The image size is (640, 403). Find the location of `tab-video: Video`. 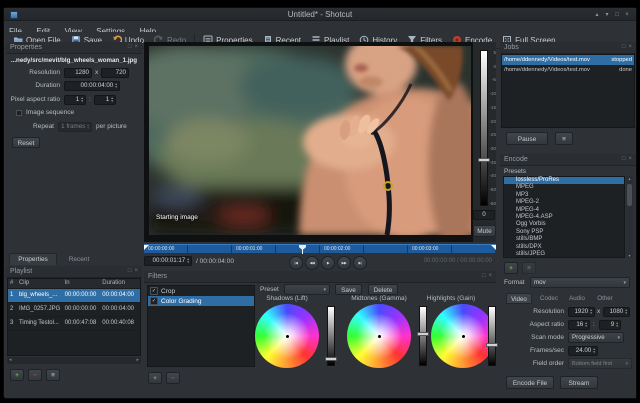

tab-video: Video is located at coordinates (519, 298).